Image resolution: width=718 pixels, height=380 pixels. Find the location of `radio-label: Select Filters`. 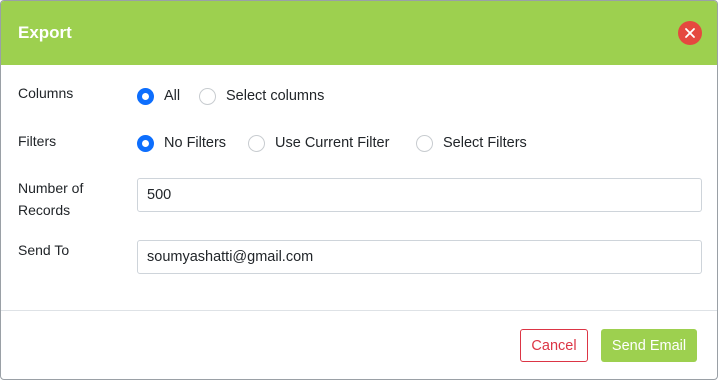

radio-label: Select Filters is located at coordinates (485, 143).